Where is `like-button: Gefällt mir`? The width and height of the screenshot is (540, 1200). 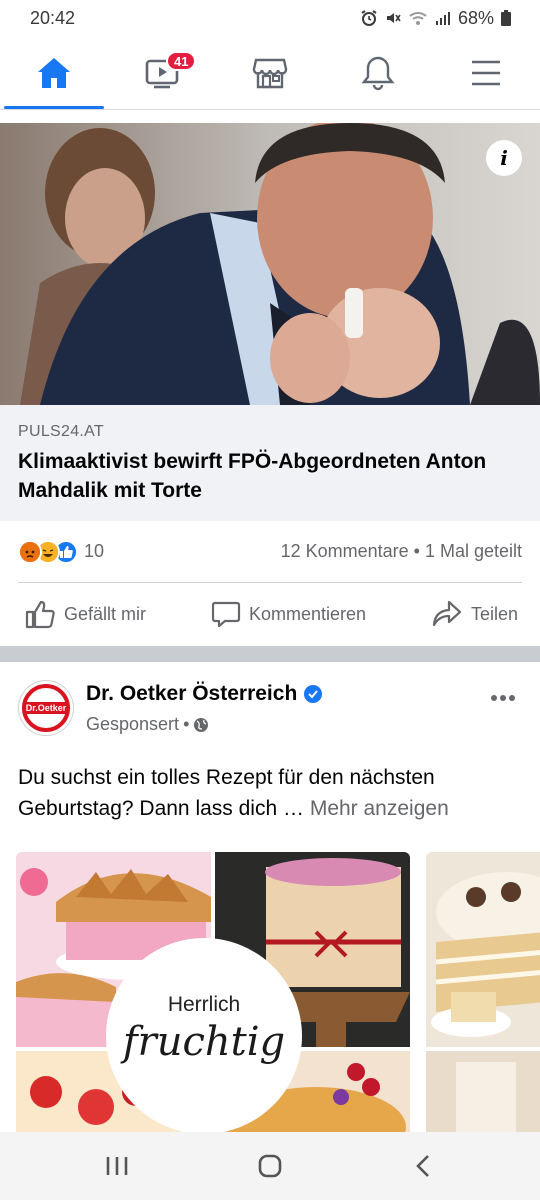 like-button: Gefällt mir is located at coordinates (85, 614).